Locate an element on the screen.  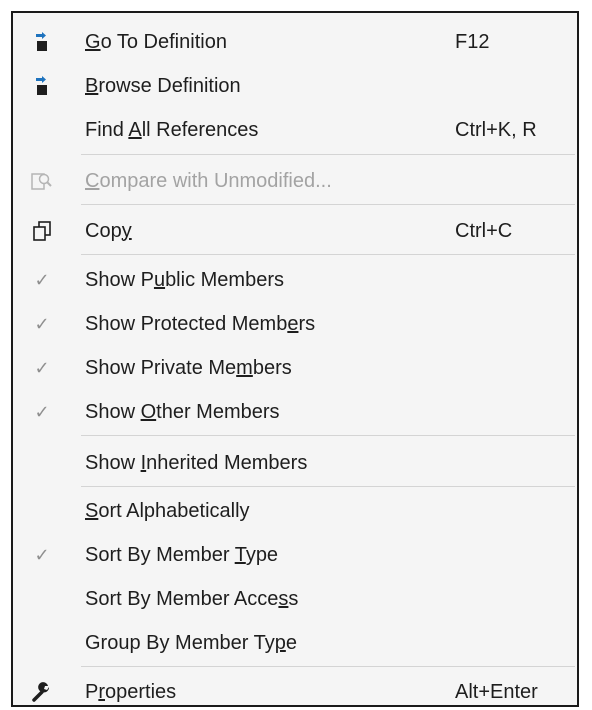
menu-item-shortcut: Ctrl+K, R is located at coordinates (496, 129).